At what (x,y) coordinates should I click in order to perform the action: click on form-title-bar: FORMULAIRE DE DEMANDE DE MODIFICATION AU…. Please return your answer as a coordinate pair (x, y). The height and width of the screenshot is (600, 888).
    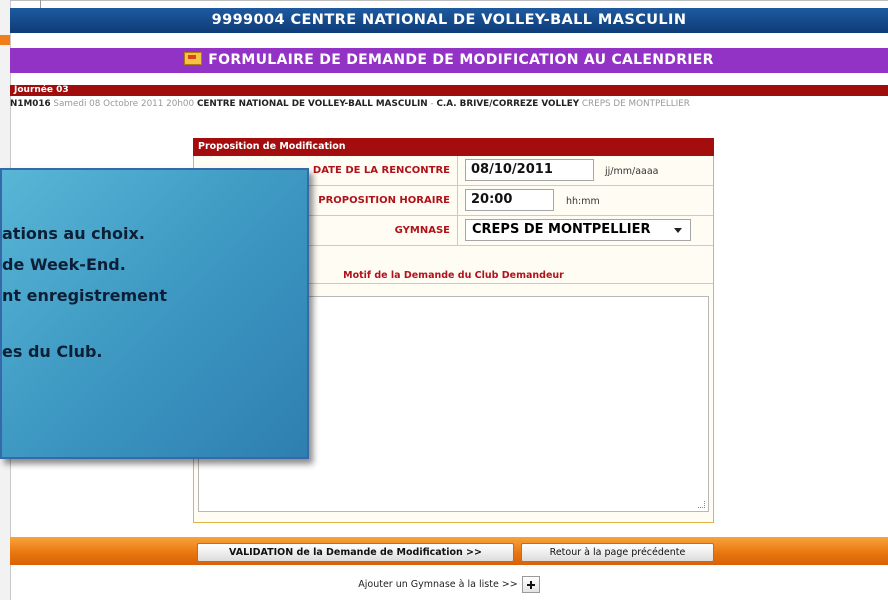
    Looking at the image, I should click on (449, 60).